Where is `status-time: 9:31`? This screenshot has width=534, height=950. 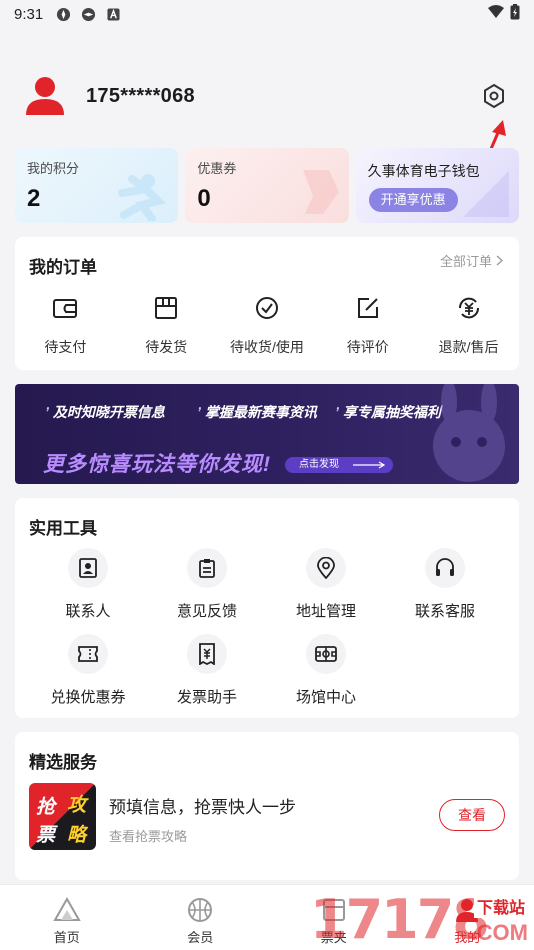
status-time: 9:31 is located at coordinates (29, 14).